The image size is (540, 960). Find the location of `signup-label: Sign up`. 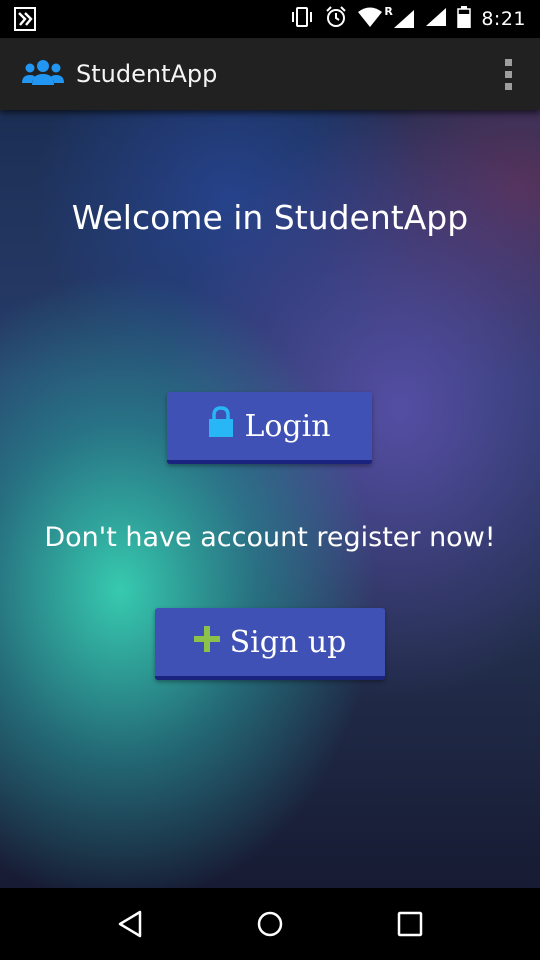

signup-label: Sign up is located at coordinates (288, 642).